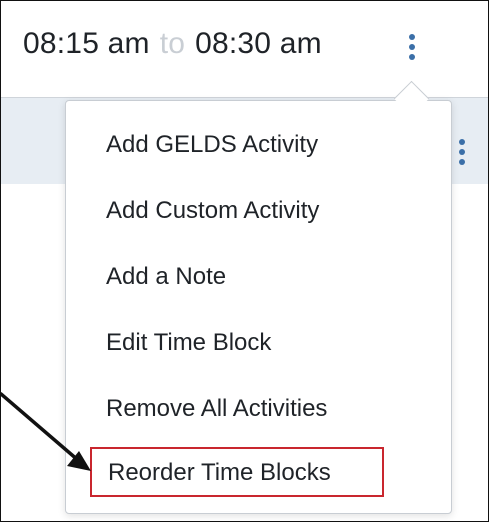 Image resolution: width=489 pixels, height=522 pixels. What do you see at coordinates (188, 343) in the screenshot?
I see `menu-item-edit-time-block: Edit Time Block` at bounding box center [188, 343].